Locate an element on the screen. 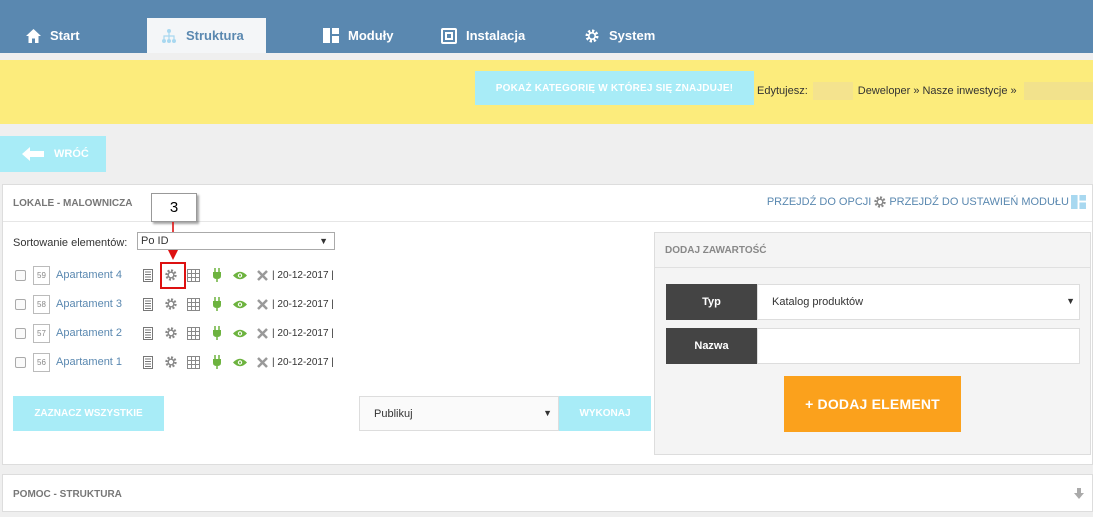 This screenshot has width=1093, height=517. breadcrumb-item: Deweloper is located at coordinates (884, 91).